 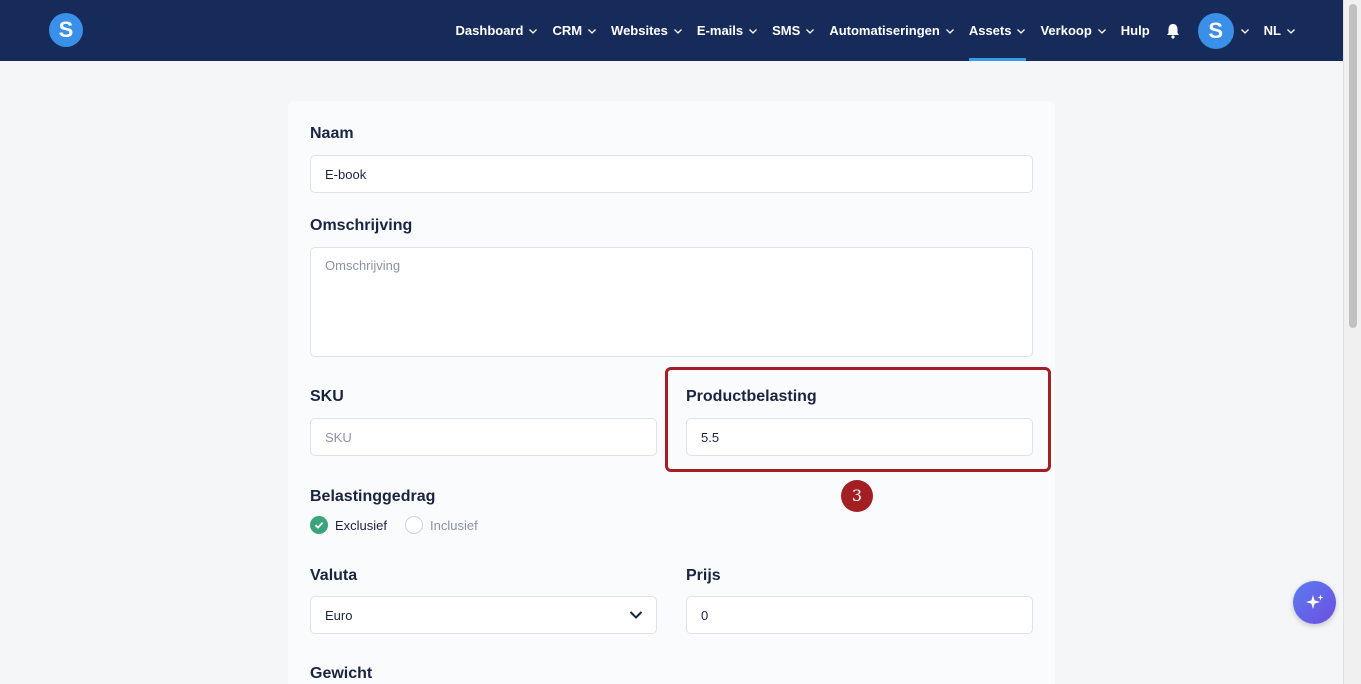 I want to click on language-selector: NL, so click(x=1280, y=30).